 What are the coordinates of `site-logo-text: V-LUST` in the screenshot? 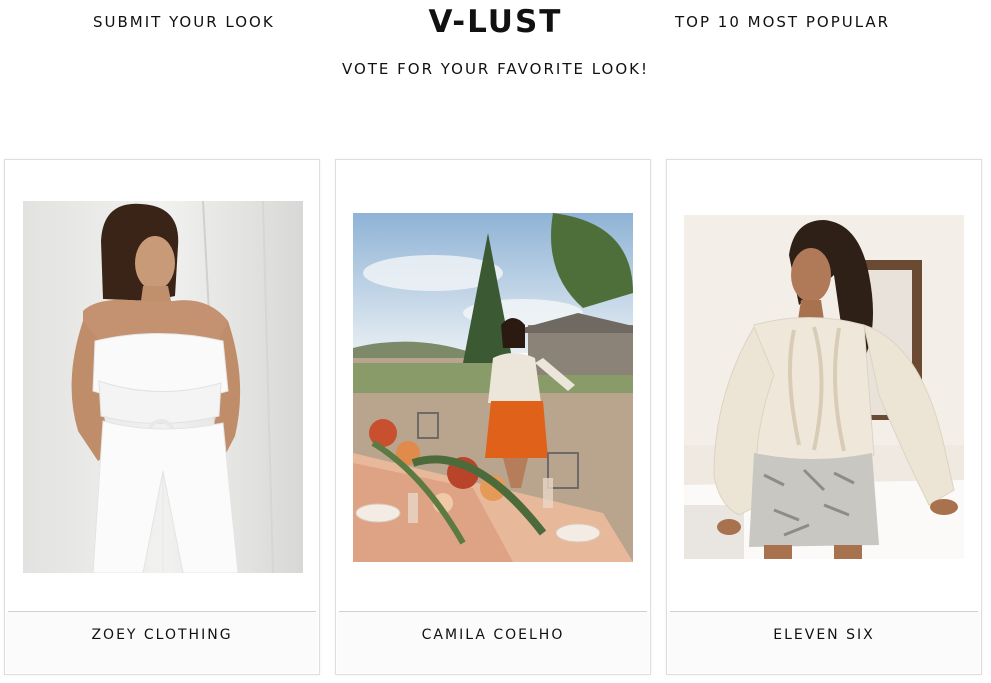 It's located at (496, 22).